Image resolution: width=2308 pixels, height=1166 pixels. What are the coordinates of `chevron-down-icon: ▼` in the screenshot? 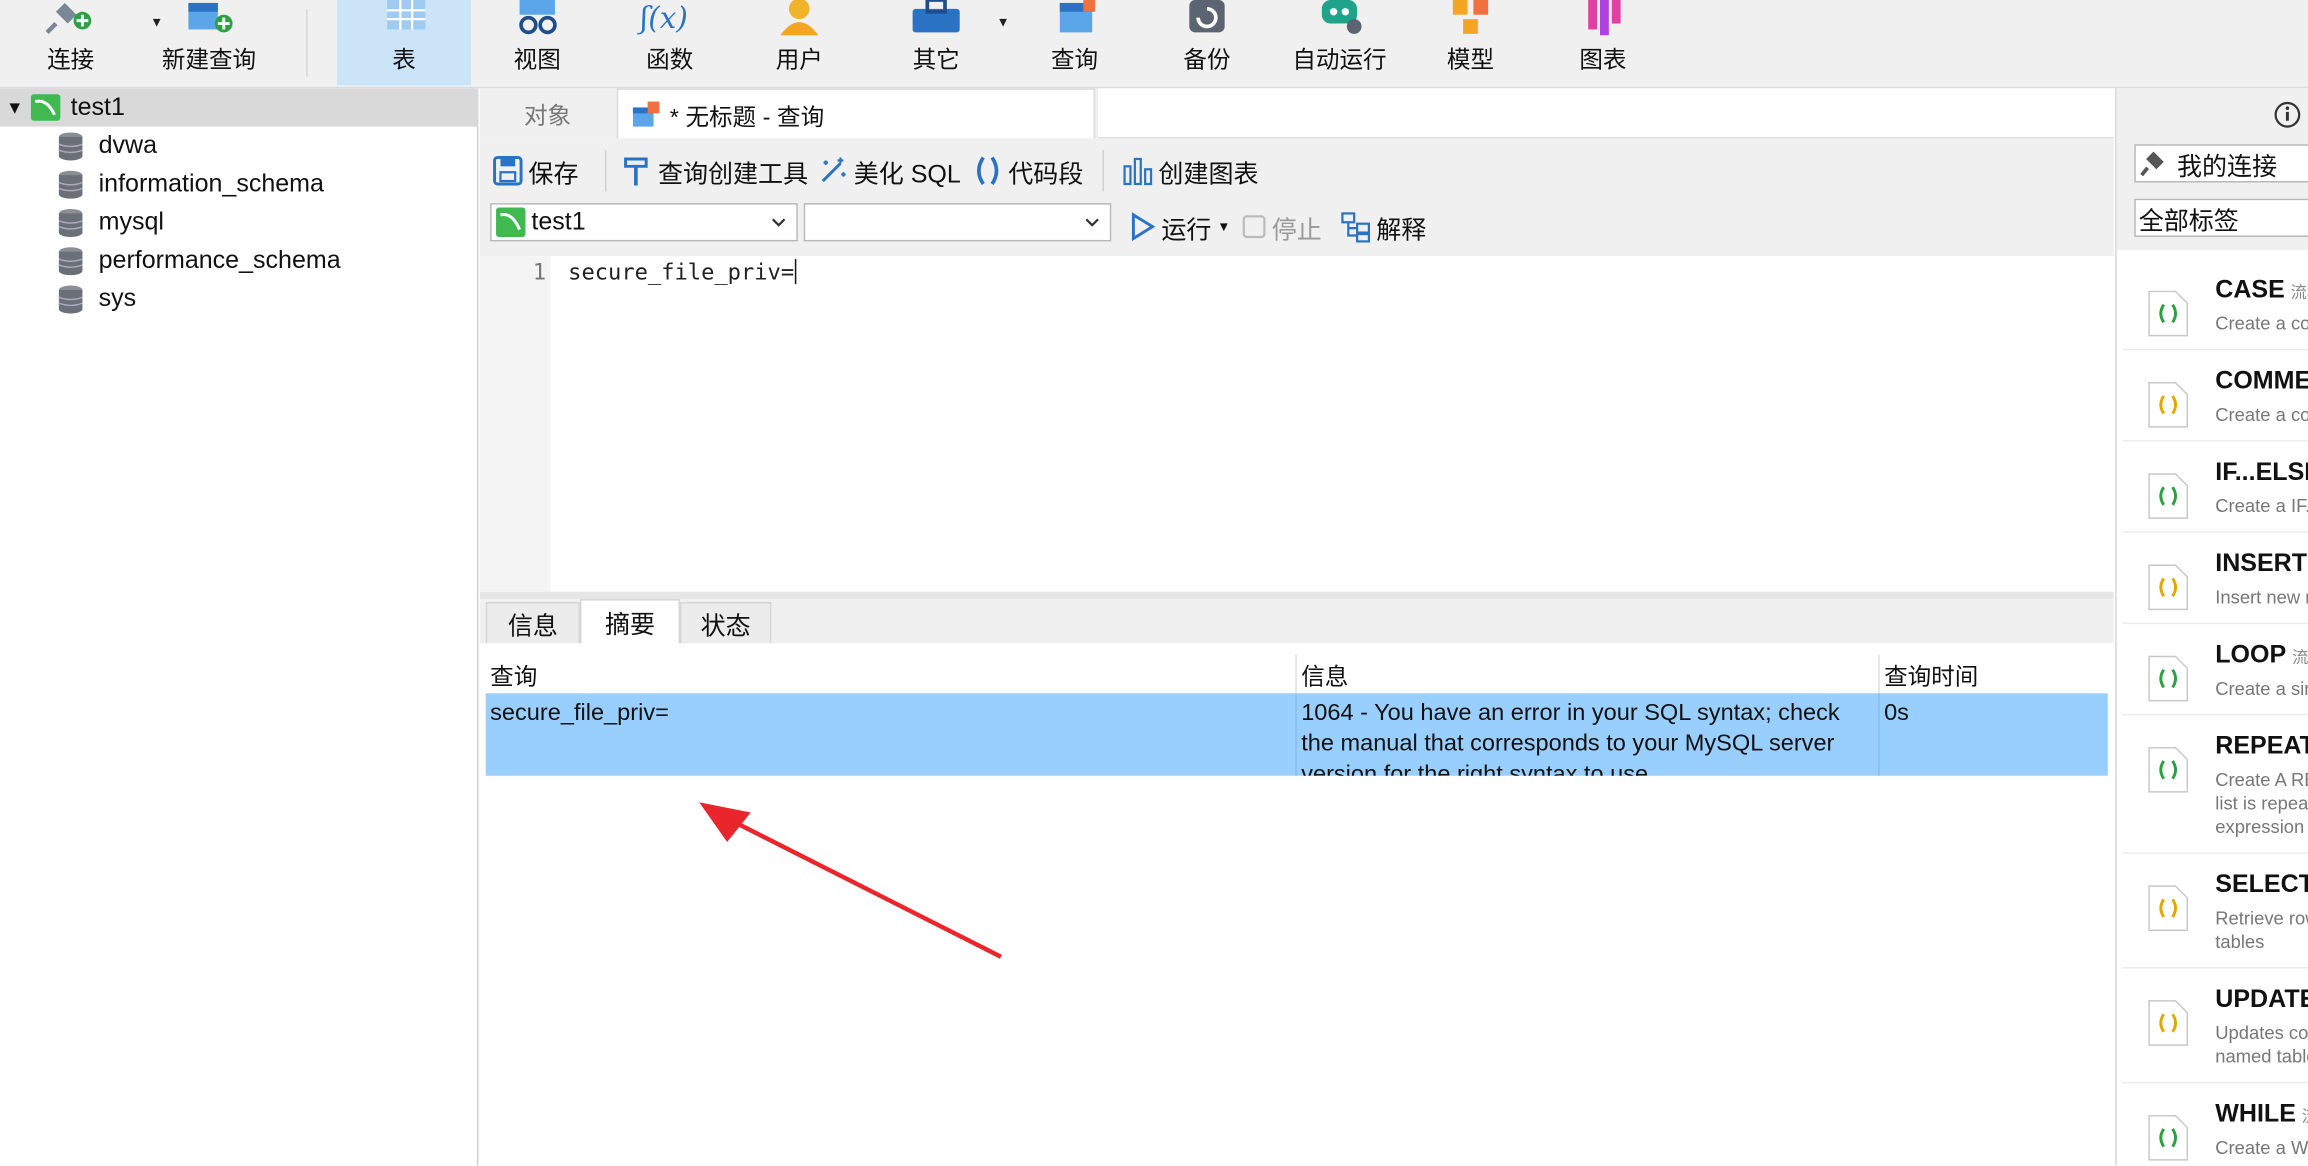 It's located at (14, 107).